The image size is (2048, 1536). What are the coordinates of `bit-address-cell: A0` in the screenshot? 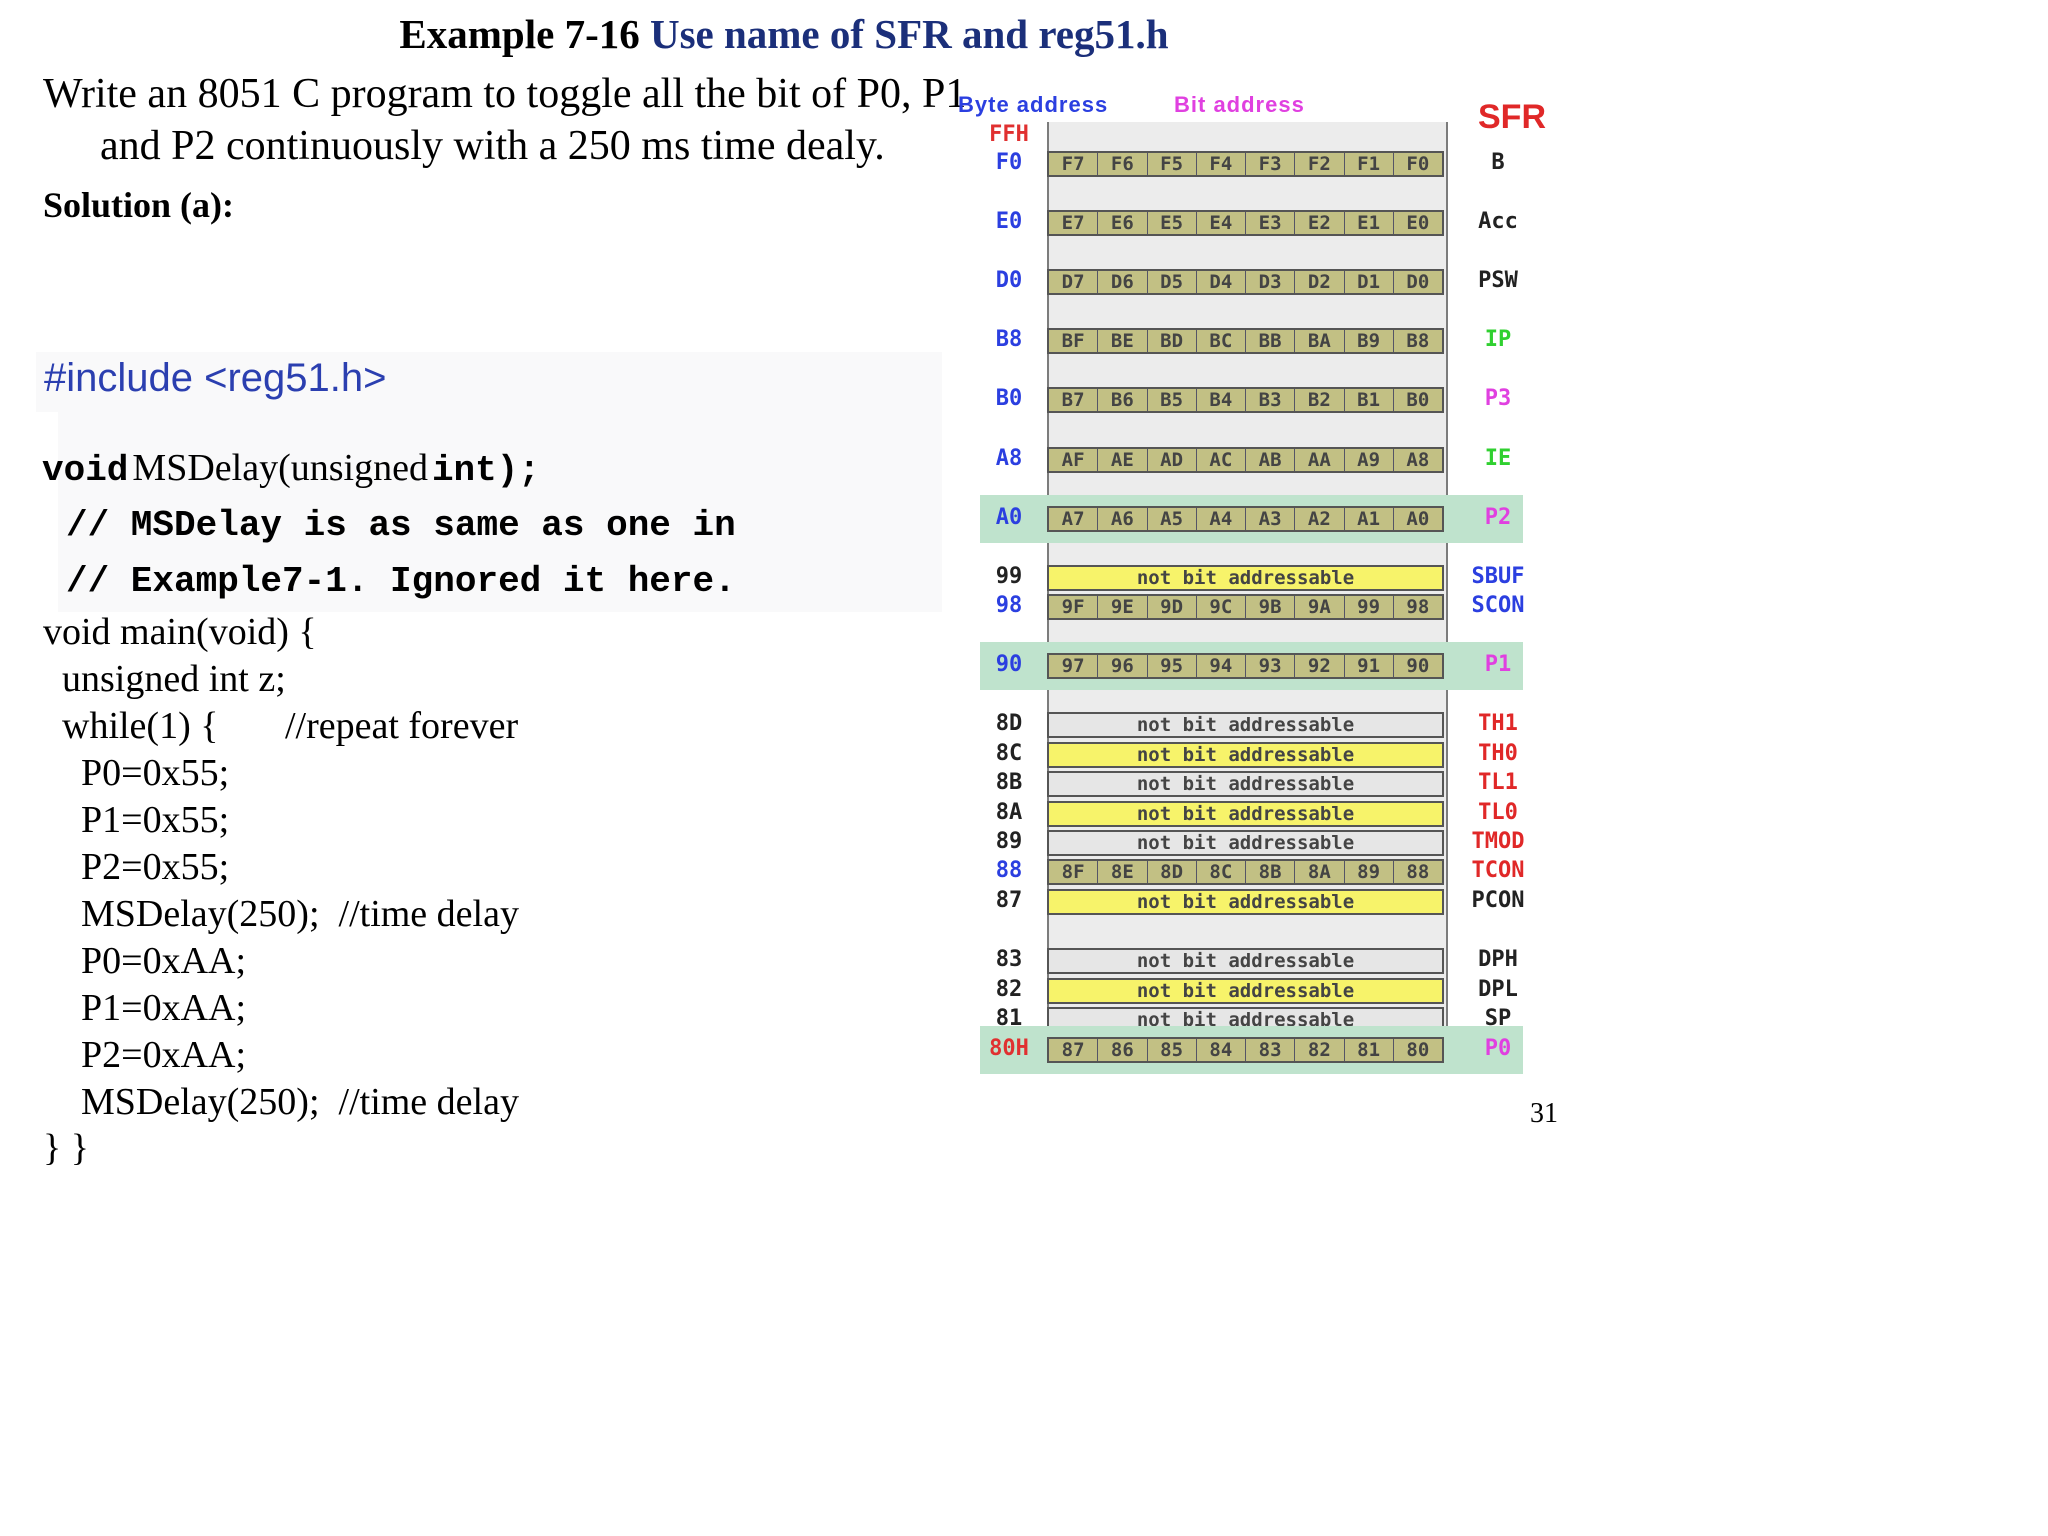 It's located at (1418, 519).